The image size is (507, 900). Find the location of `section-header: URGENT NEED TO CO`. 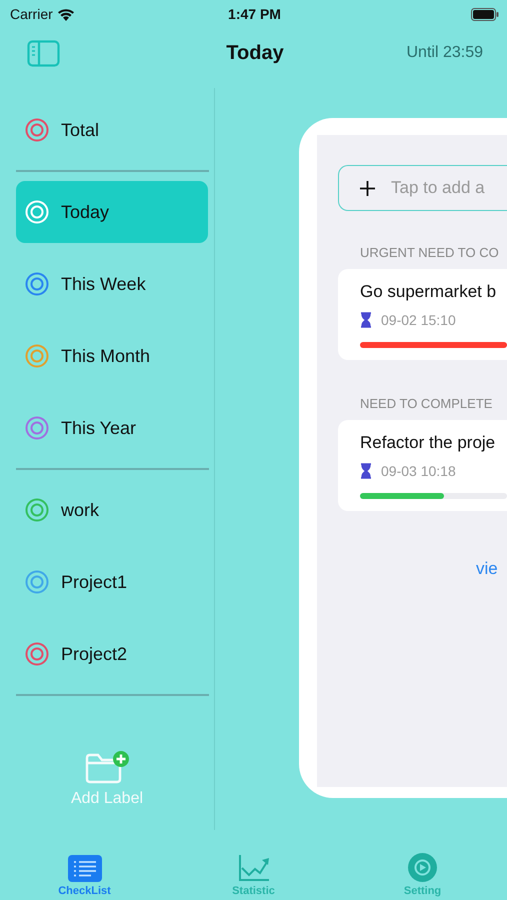

section-header: URGENT NEED TO CO is located at coordinates (430, 252).